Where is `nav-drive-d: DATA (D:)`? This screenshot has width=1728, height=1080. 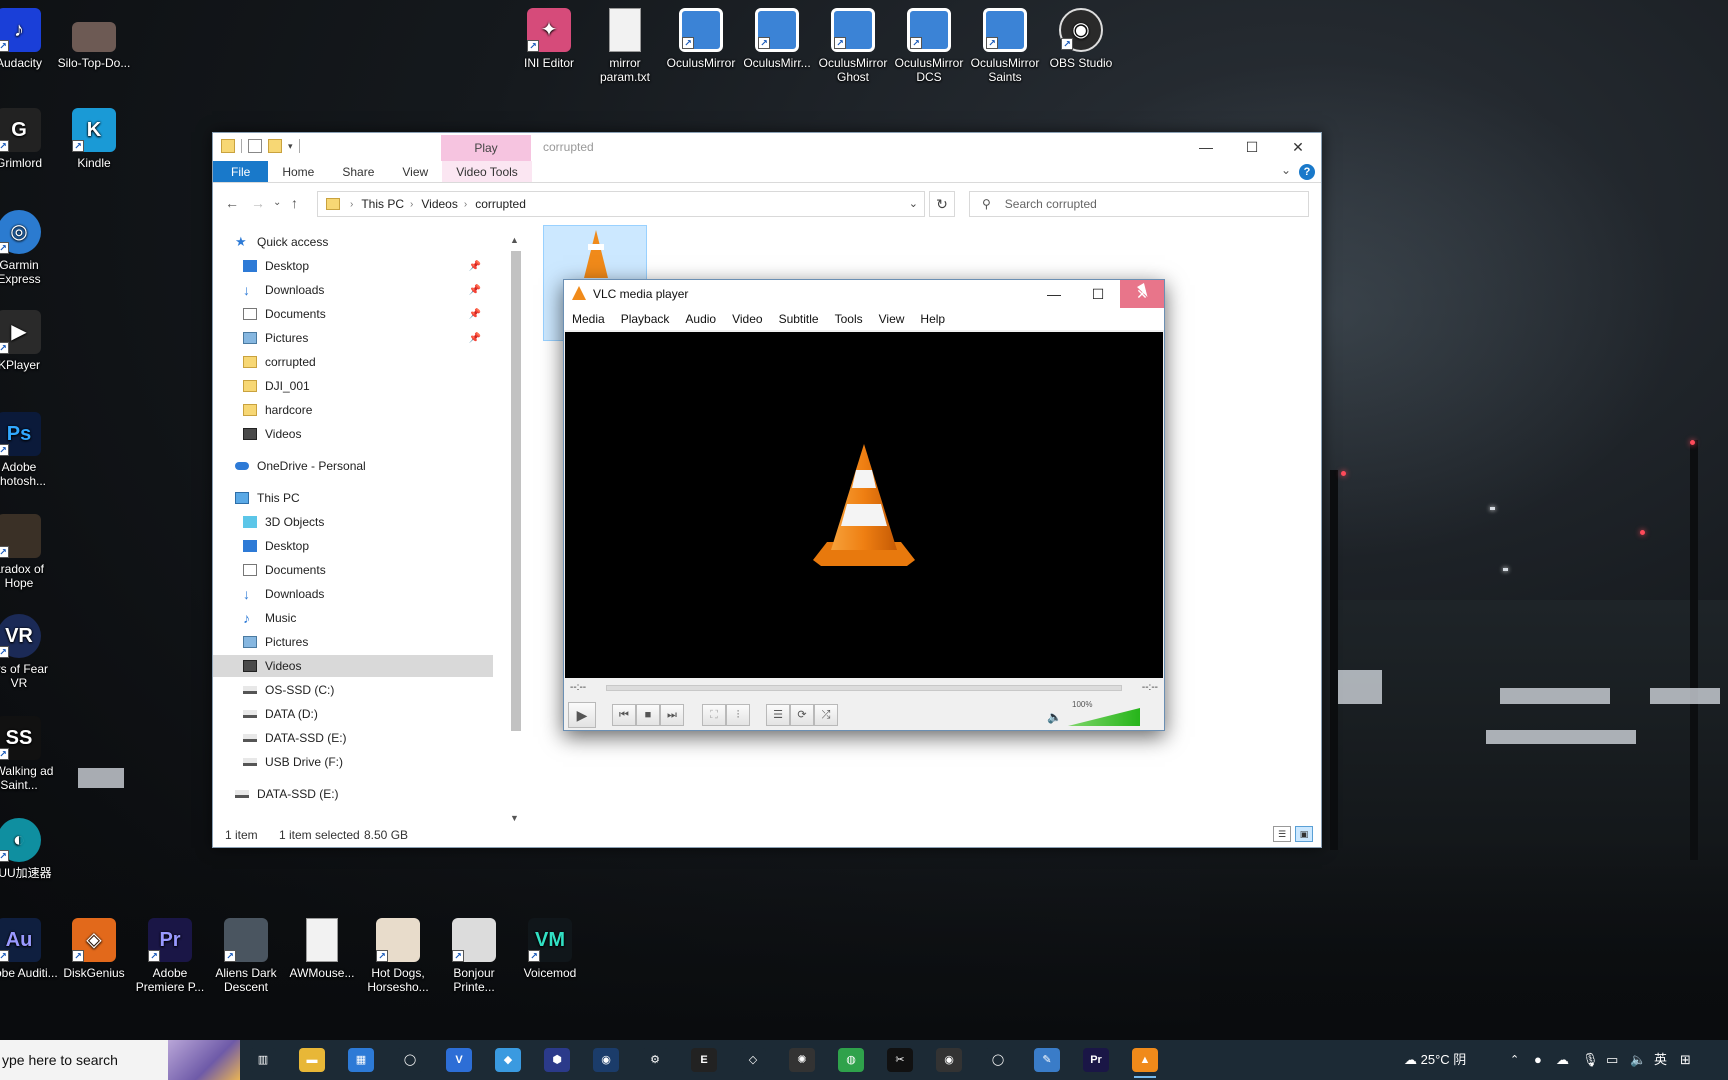
nav-drive-d: DATA (D:) is located at coordinates (368, 714).